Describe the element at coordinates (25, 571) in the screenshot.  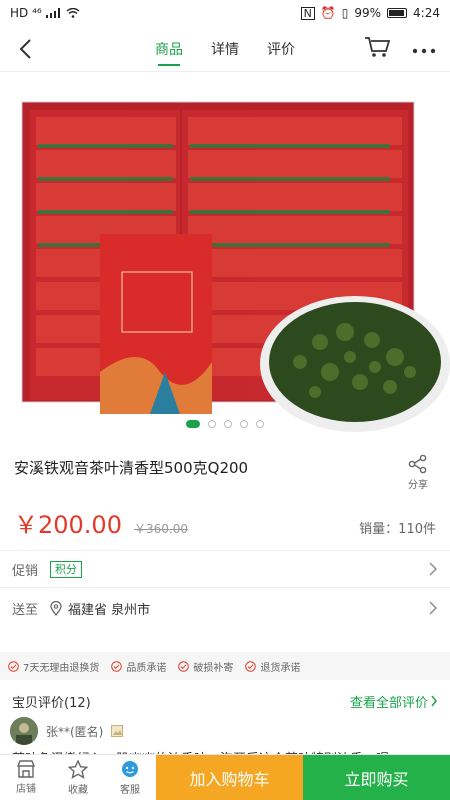
I see `promo-label: 促销` at that location.